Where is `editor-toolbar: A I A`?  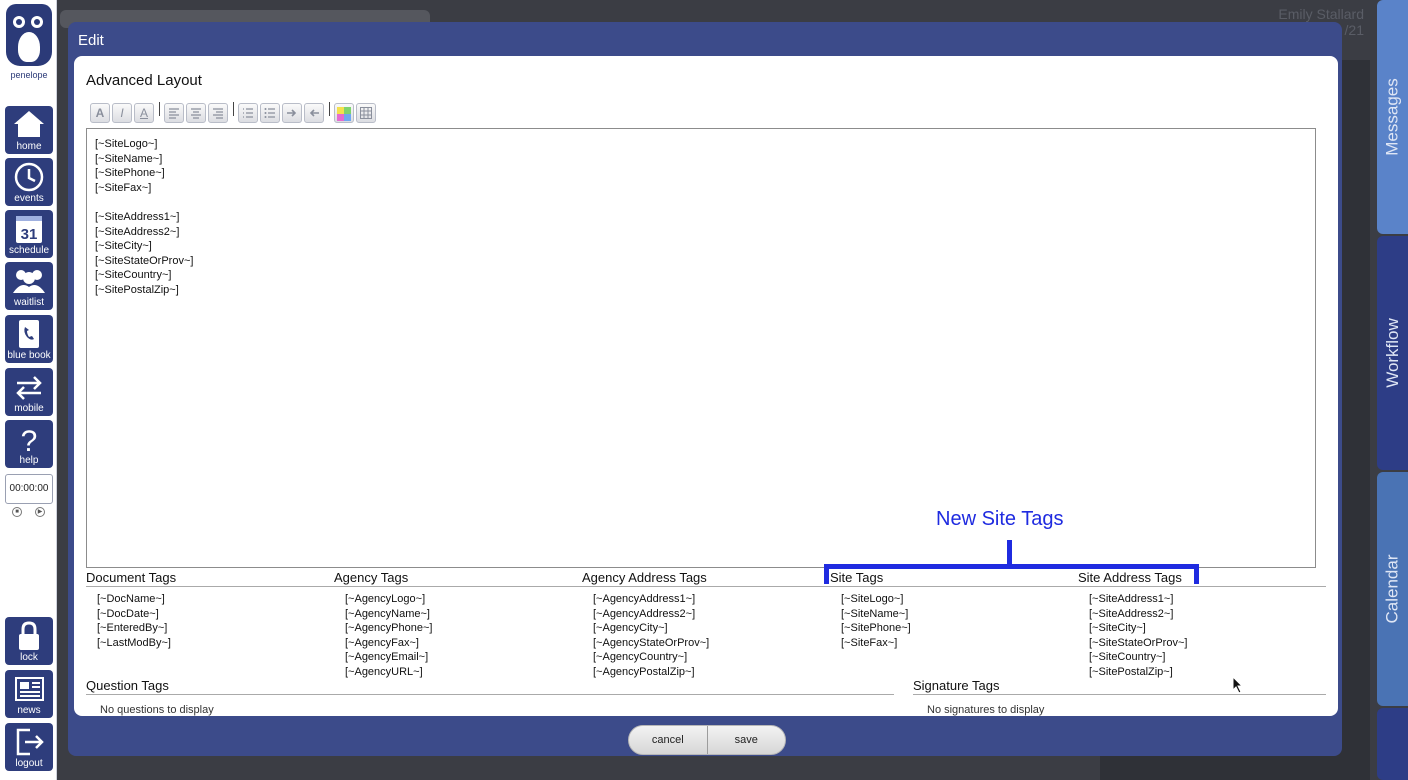 editor-toolbar: A I A is located at coordinates (234, 113).